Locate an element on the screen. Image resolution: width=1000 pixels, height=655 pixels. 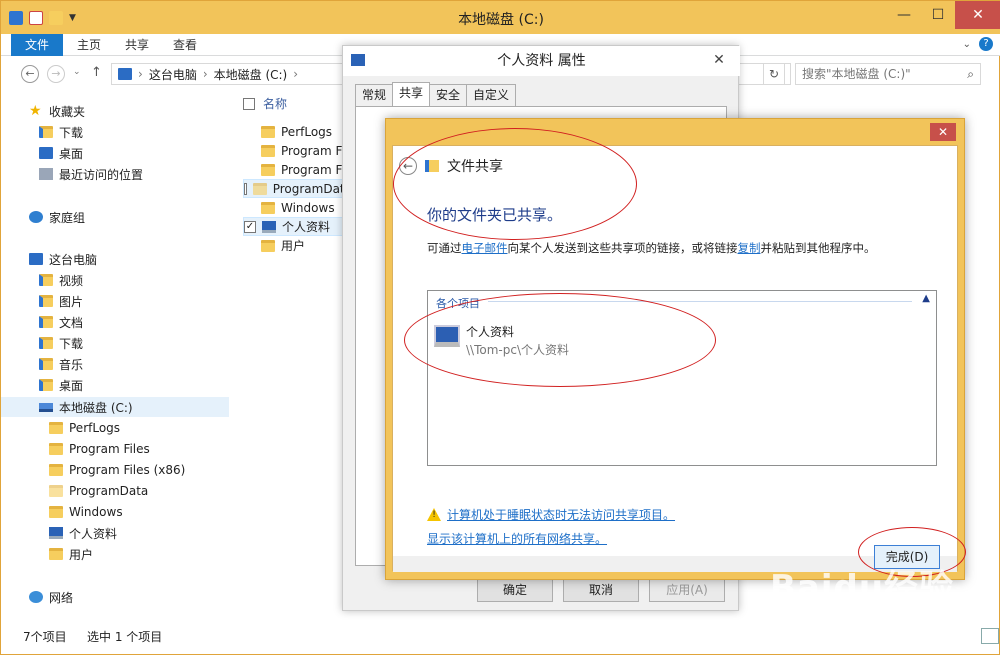
nav-fav-desktop: 桌面 is located at coordinates (61, 153).